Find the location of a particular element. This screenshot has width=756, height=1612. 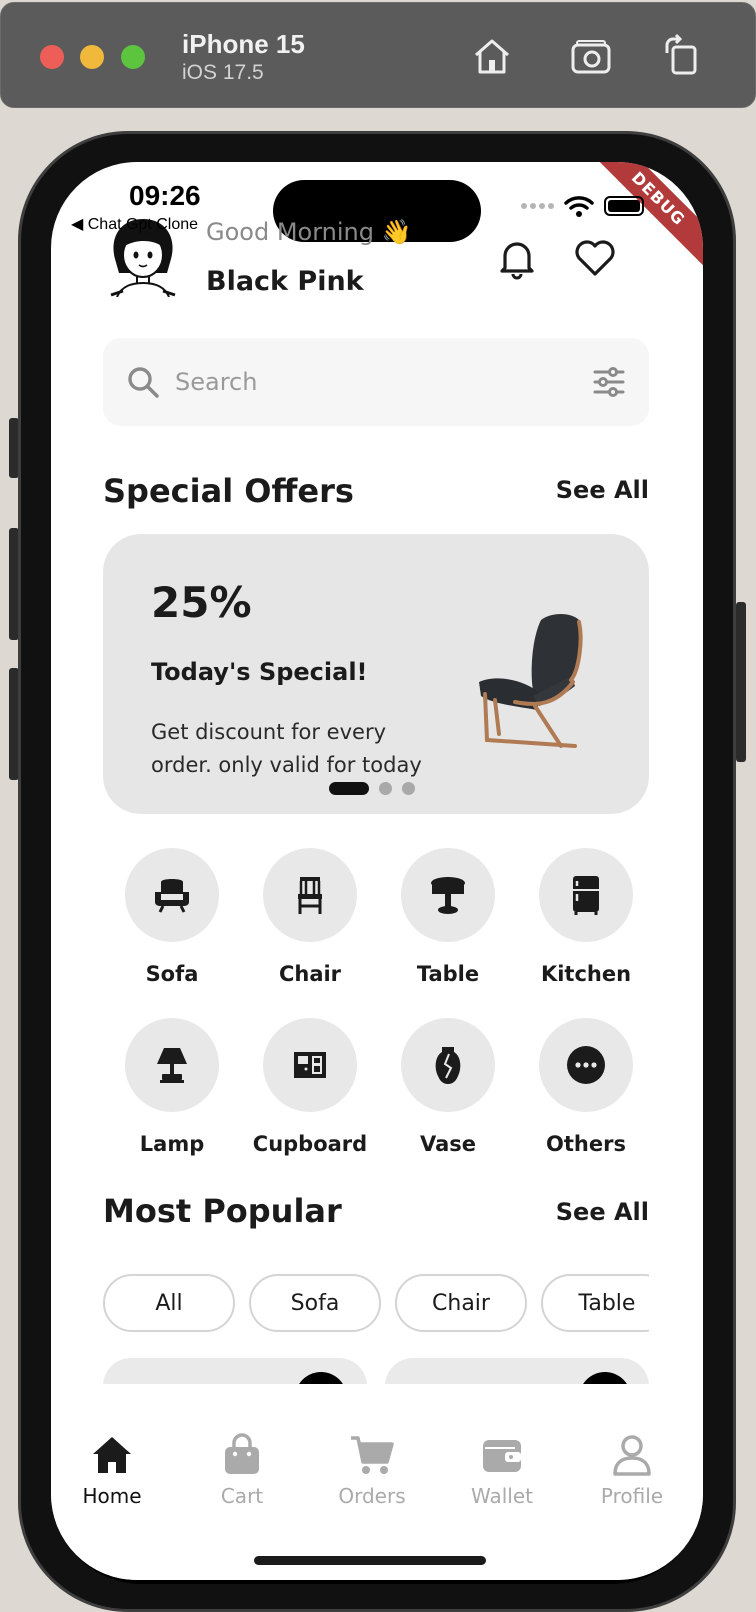

category-label: Sofa is located at coordinates (172, 974).